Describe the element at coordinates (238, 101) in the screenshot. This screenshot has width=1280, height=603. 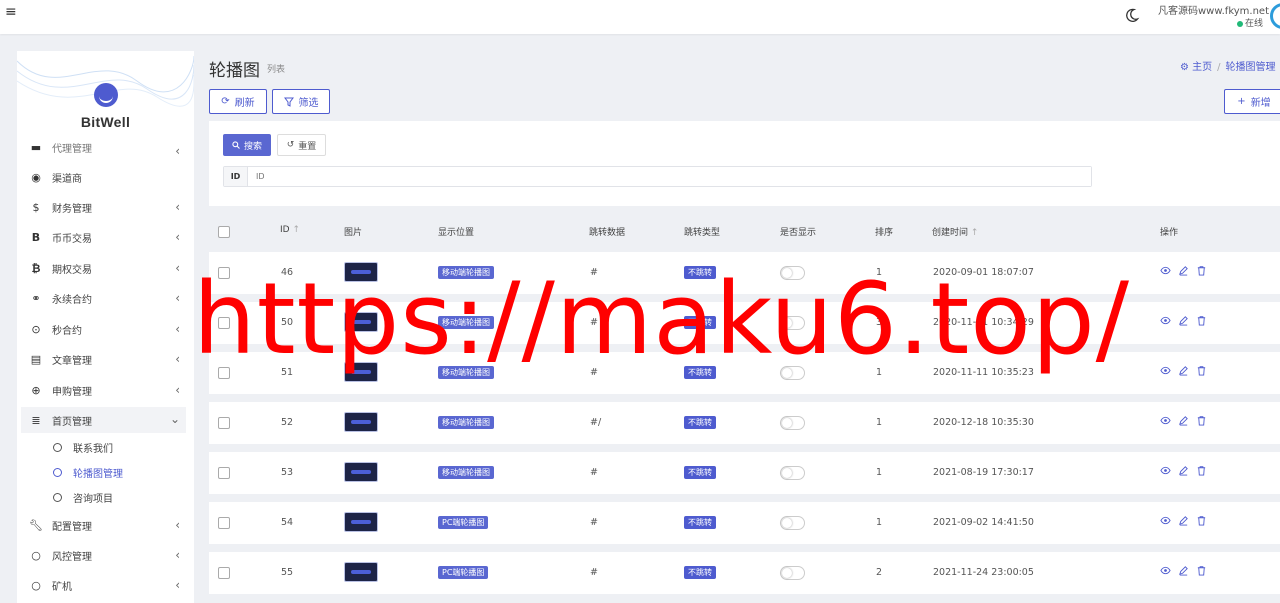
I see `refresh-button: ⟳ 刷新` at that location.